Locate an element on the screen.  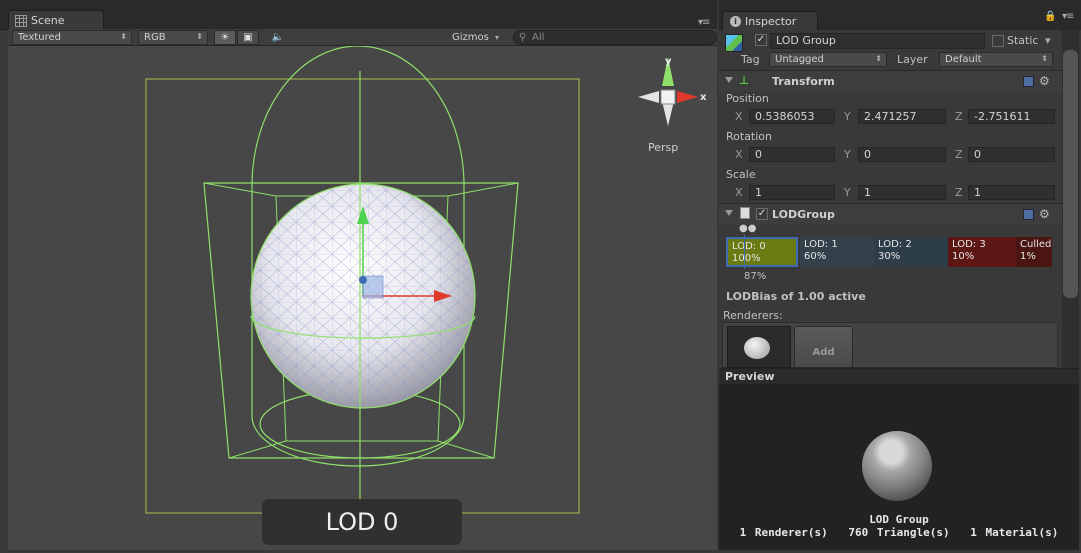
lod-segment-0-pct: 100% is located at coordinates (746, 258).